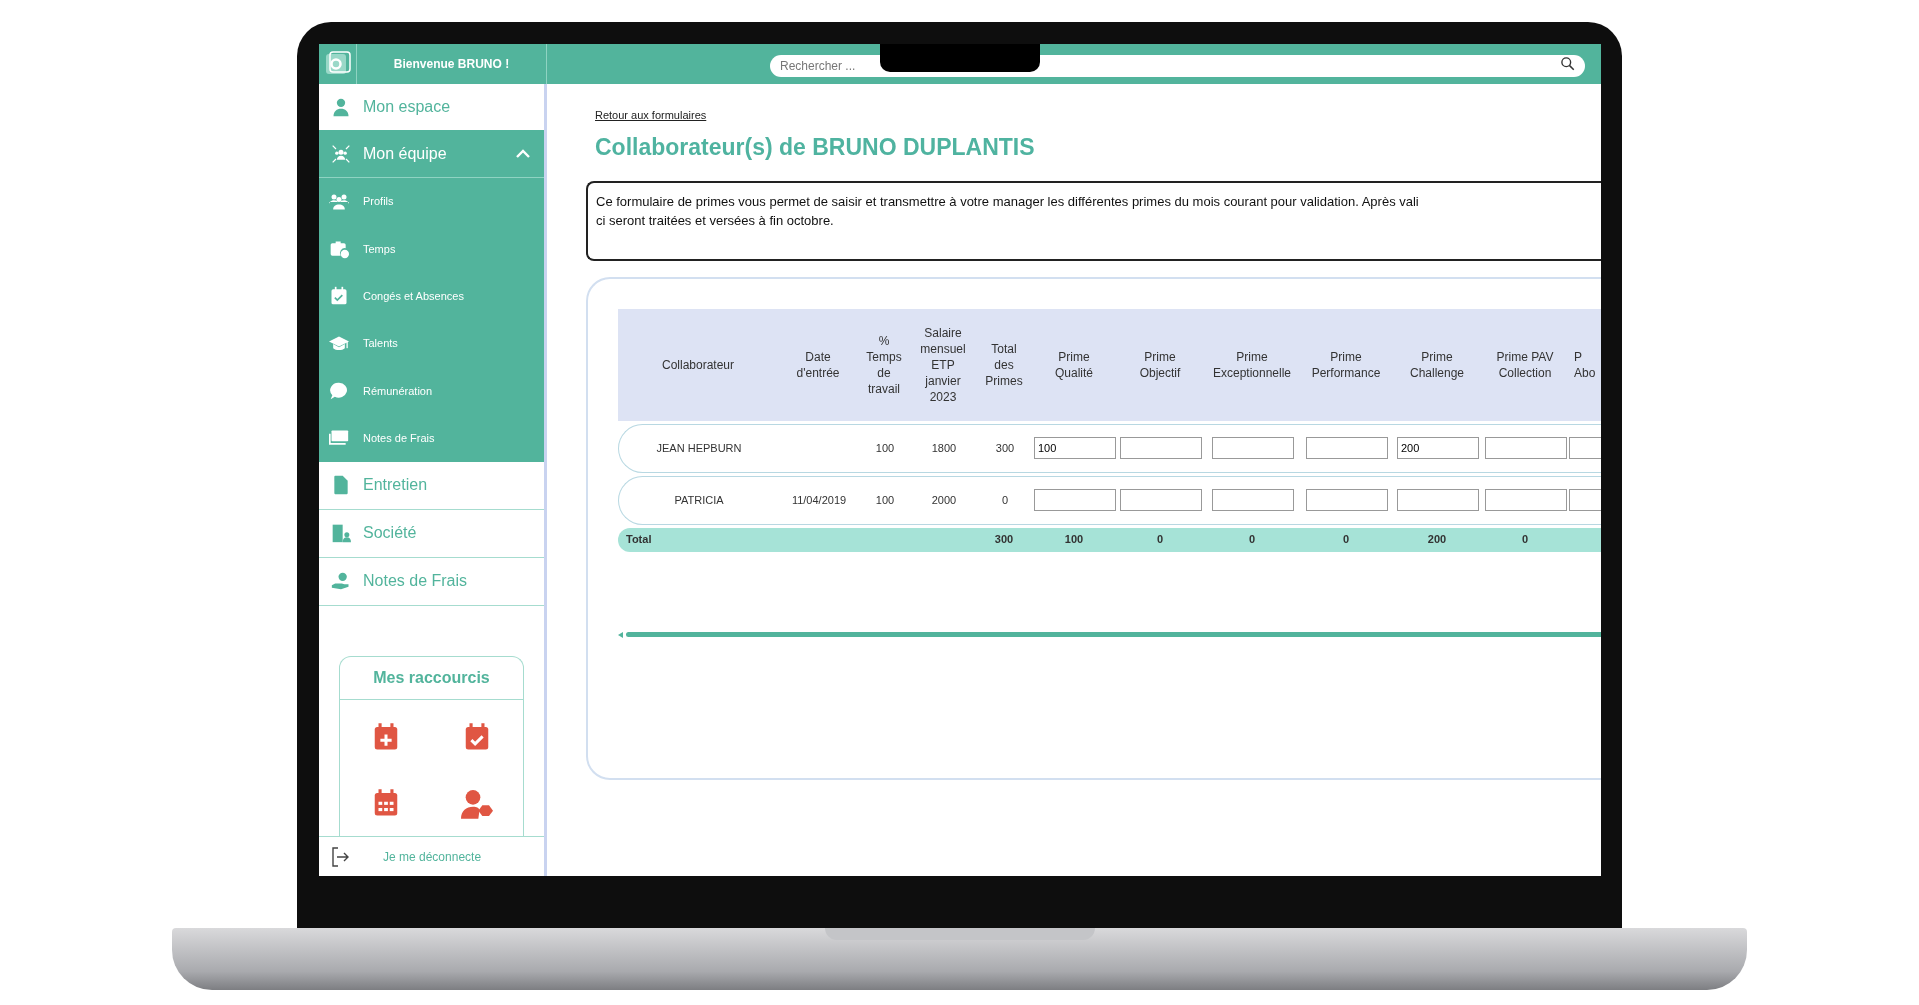  I want to click on team-icon, so click(341, 153).